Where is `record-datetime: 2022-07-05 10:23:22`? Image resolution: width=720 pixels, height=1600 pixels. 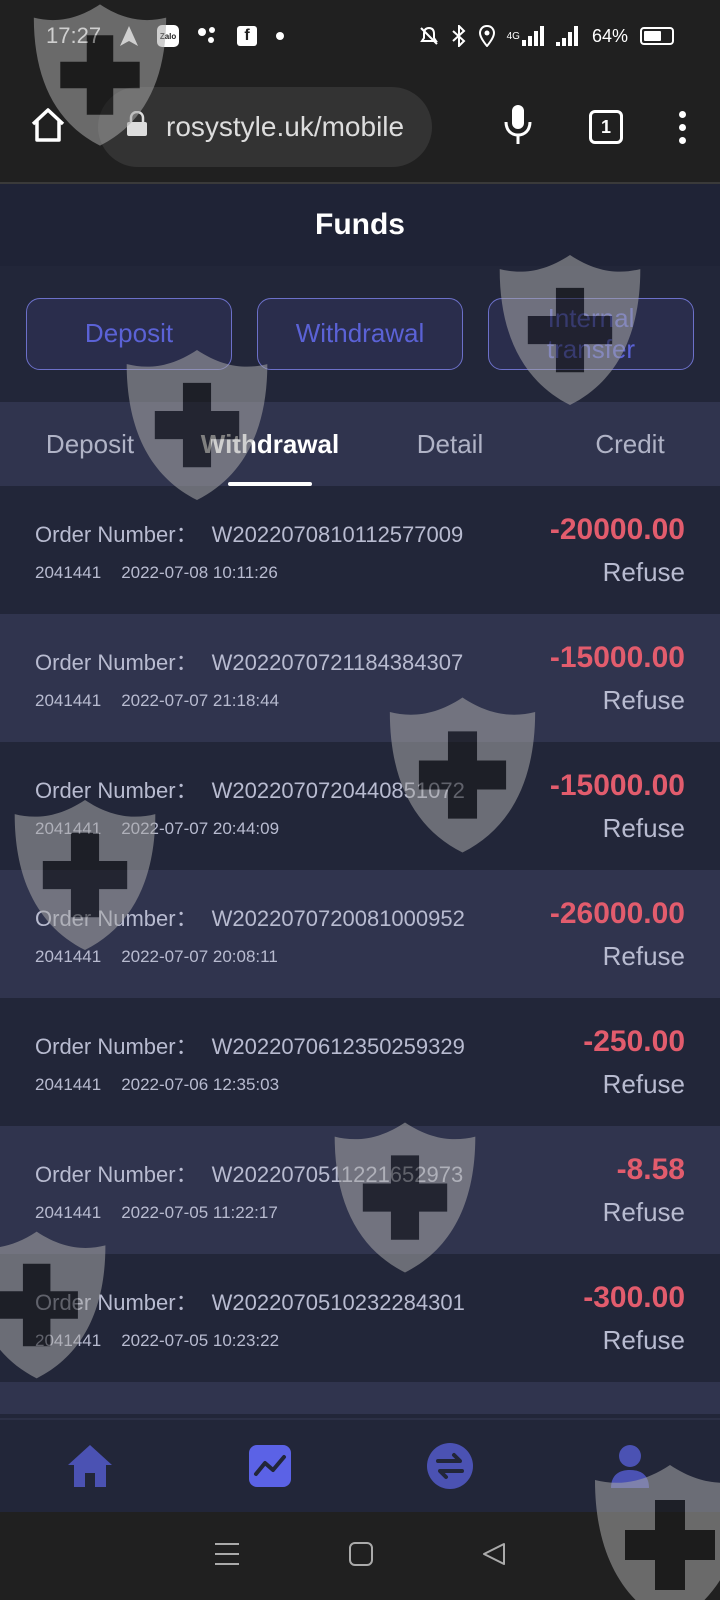 record-datetime: 2022-07-05 10:23:22 is located at coordinates (200, 1340).